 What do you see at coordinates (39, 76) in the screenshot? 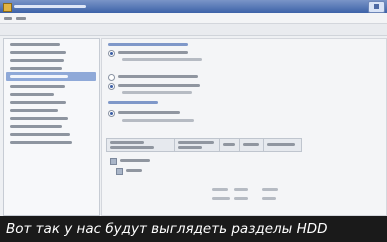
I see `sidebar-item-selected-label` at bounding box center [39, 76].